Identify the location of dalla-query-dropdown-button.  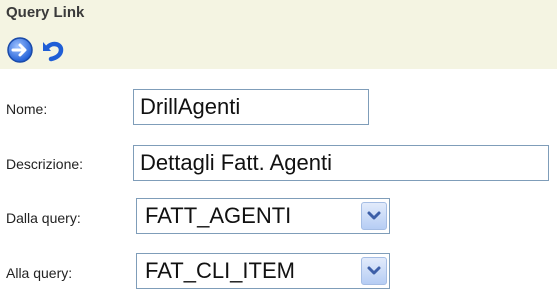
(374, 216).